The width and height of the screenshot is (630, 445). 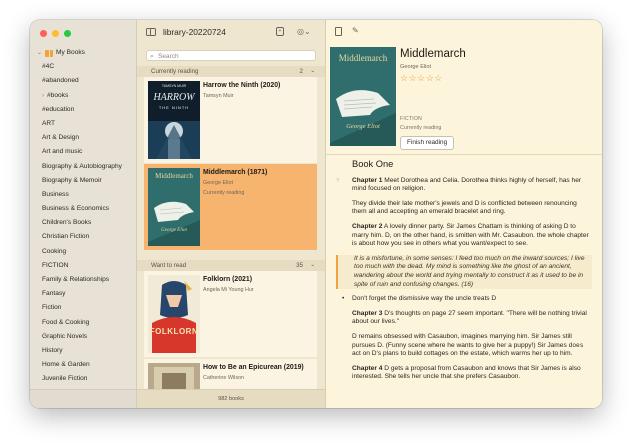 I want to click on sidebar-item: Home & Garden, so click(x=83, y=365).